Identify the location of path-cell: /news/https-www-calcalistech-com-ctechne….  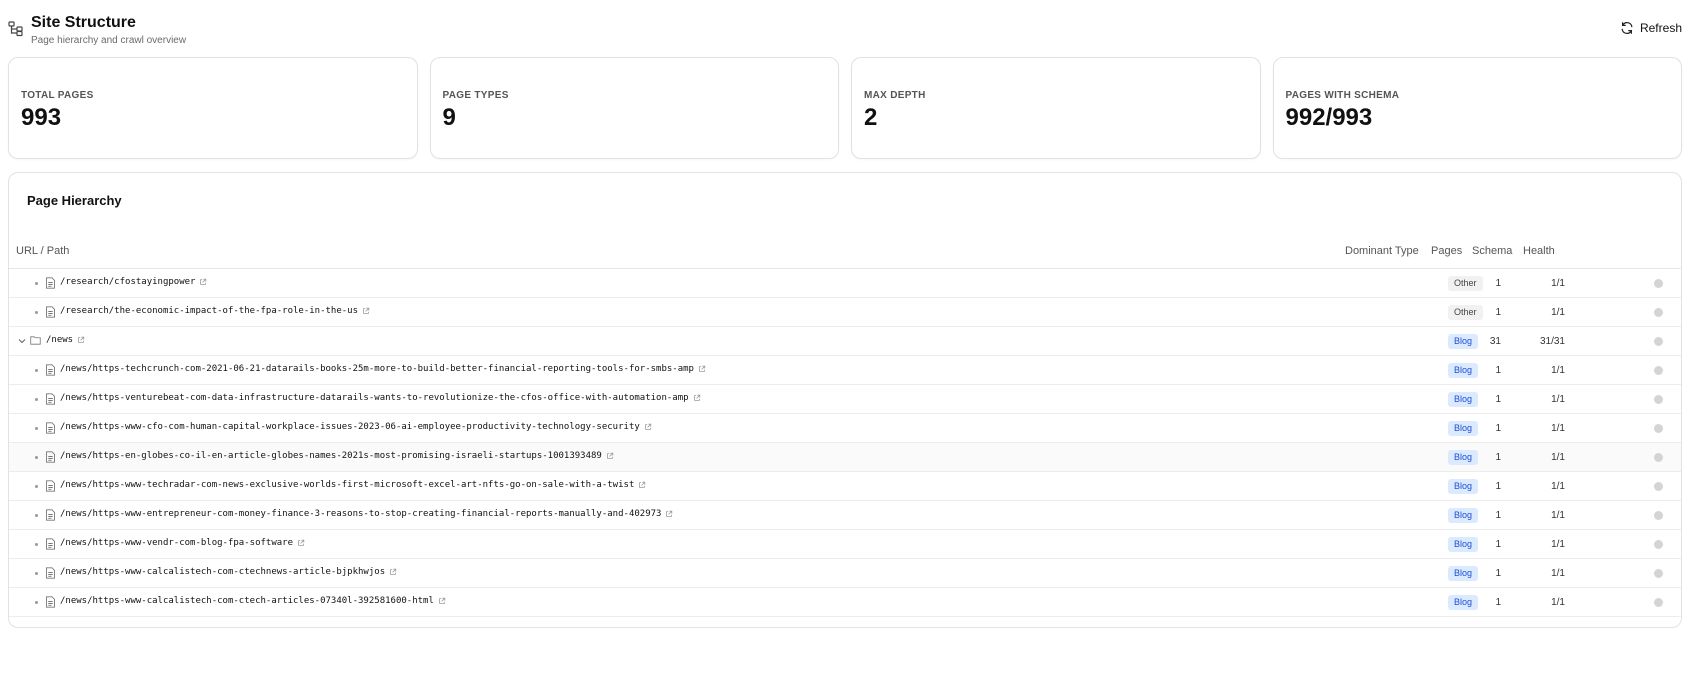
(228, 572).